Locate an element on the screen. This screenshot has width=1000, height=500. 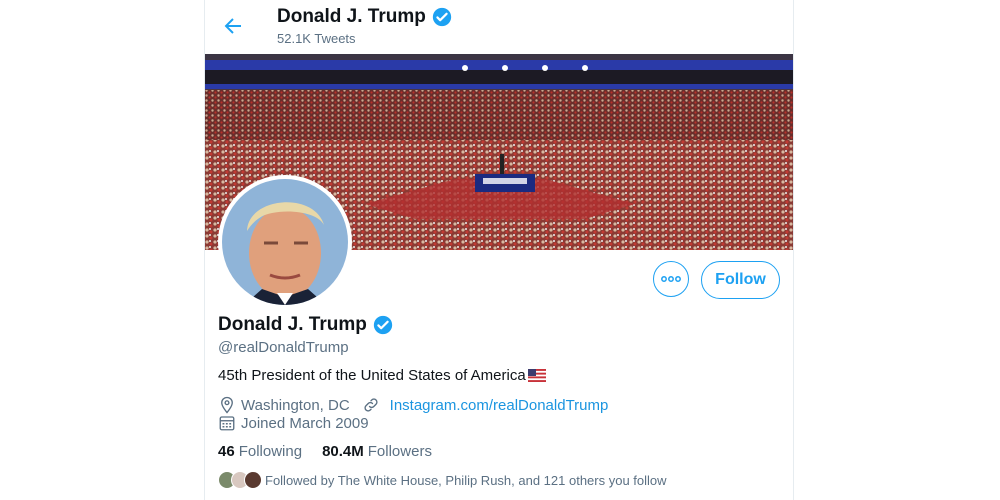
header-title: Donald J. Trump is located at coordinates (365, 17).